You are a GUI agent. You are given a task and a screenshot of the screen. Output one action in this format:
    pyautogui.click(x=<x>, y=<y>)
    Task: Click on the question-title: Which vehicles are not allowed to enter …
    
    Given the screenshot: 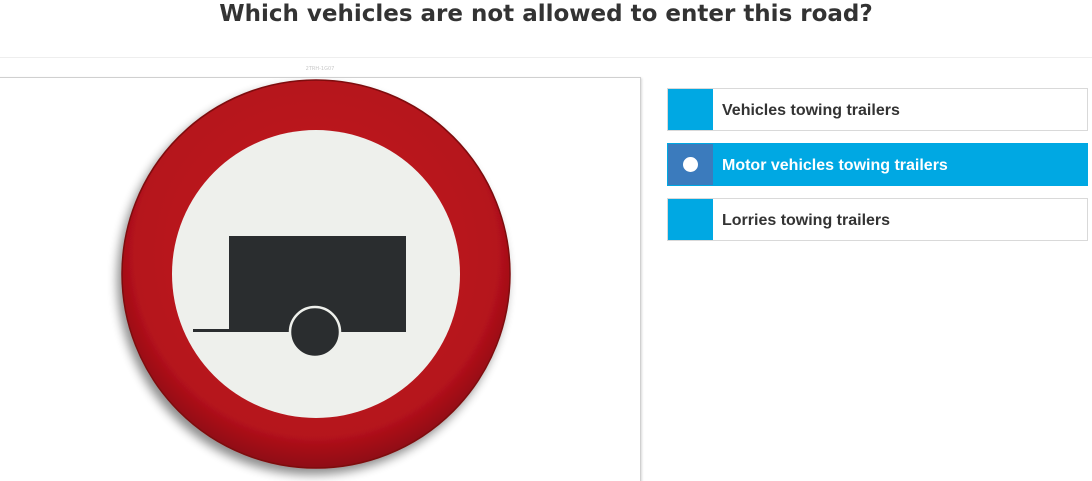 What is the action you would take?
    pyautogui.click(x=546, y=14)
    